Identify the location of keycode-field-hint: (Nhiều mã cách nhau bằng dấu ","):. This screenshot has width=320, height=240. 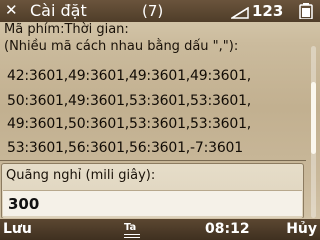
(121, 46).